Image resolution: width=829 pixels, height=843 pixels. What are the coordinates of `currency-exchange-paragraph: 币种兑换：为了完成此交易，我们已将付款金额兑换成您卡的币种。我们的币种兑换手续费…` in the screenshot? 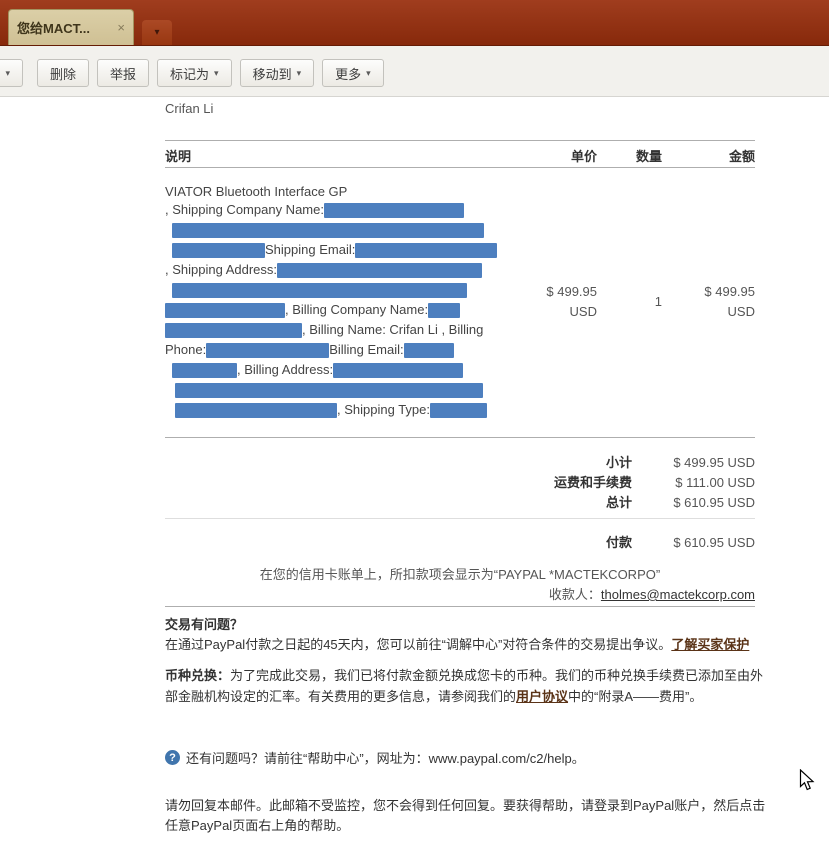 It's located at (468, 686).